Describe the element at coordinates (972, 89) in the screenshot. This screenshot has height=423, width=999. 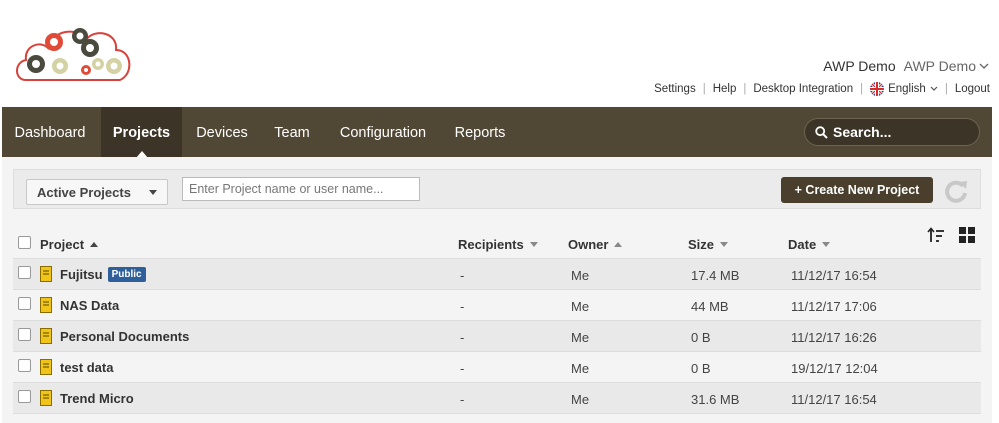
I see `logout-link: Logout` at that location.